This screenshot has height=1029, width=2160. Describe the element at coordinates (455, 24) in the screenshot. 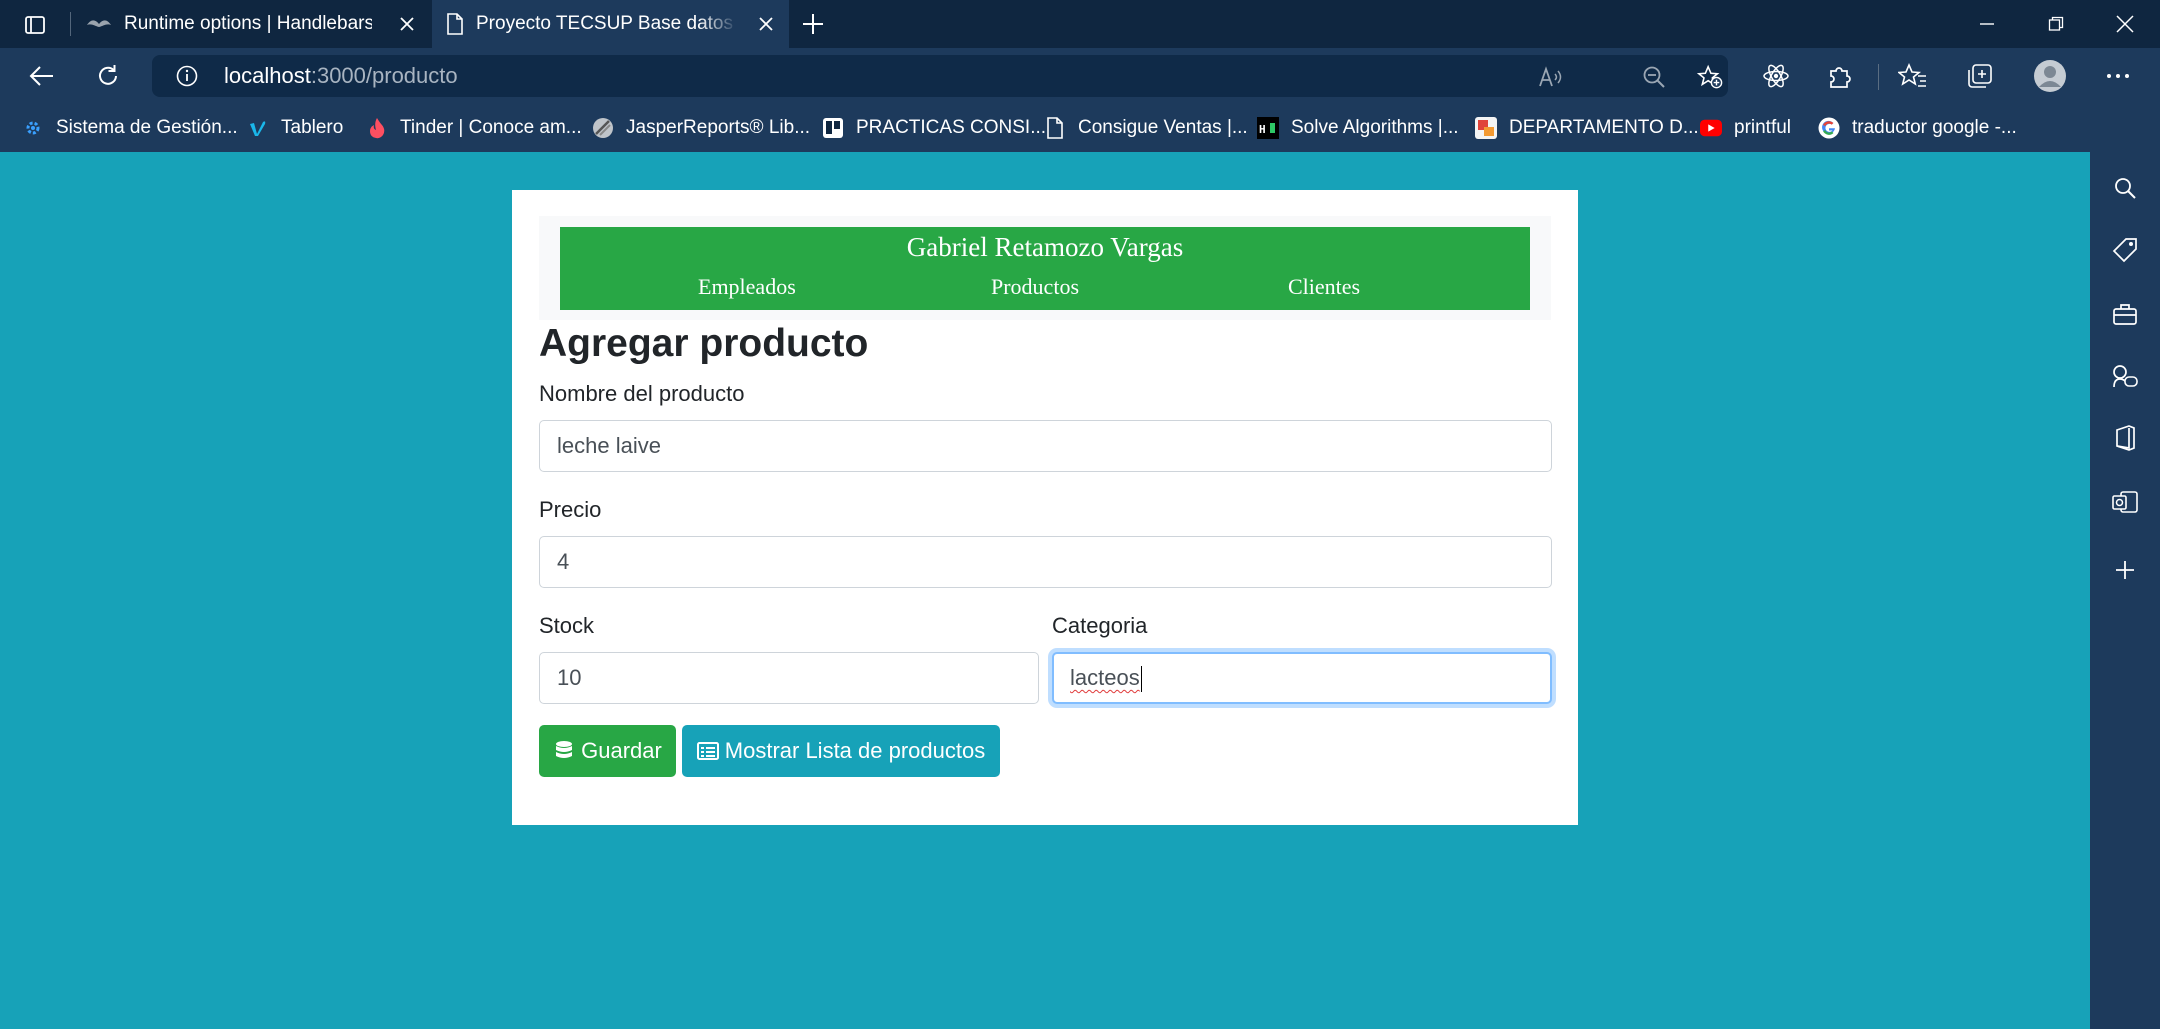

I see `page-favicon-icon` at that location.